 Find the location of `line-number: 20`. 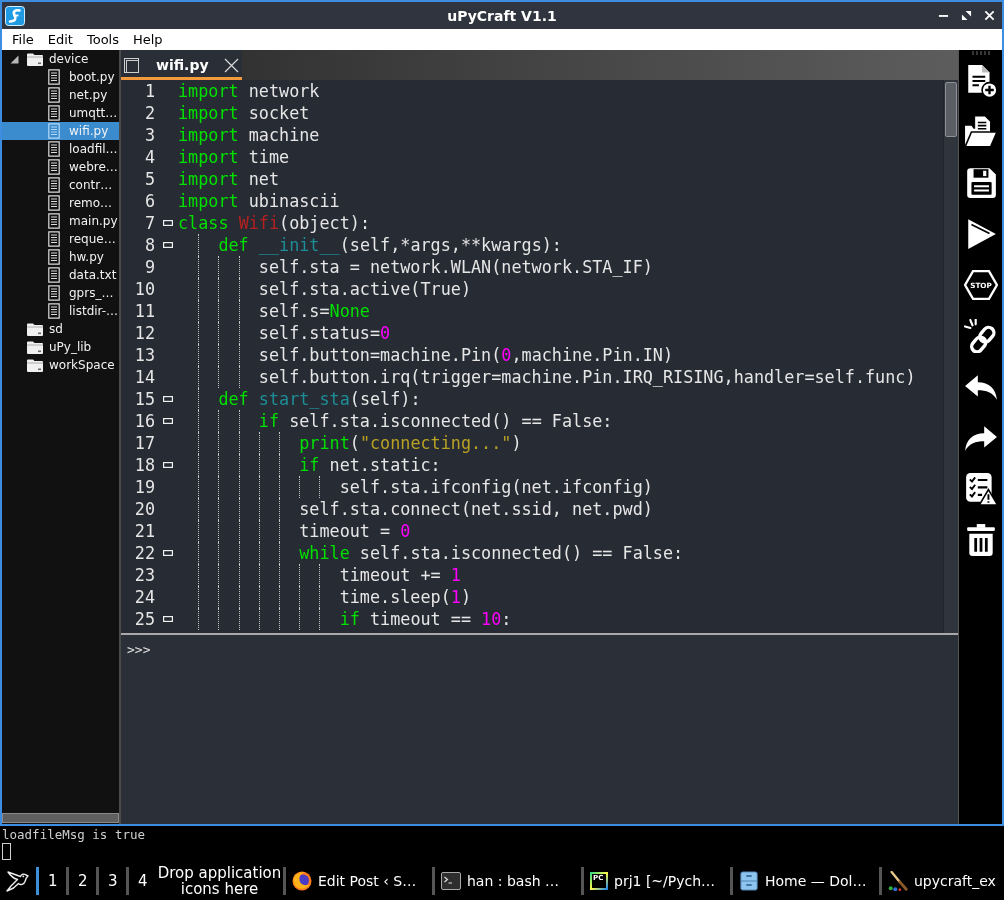

line-number: 20 is located at coordinates (144, 509).